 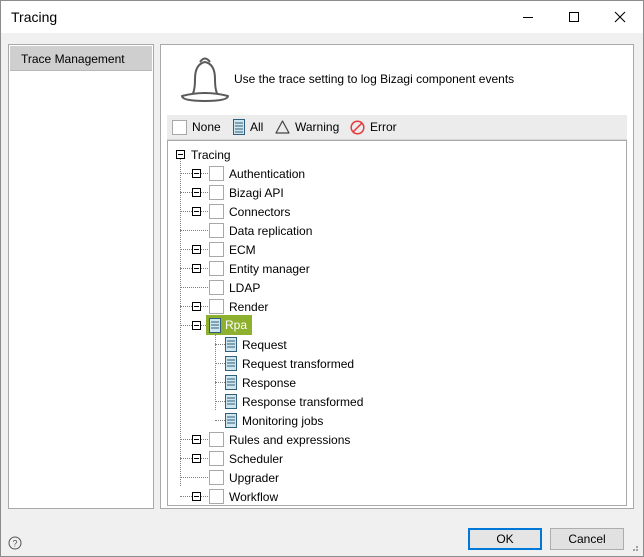 I want to click on empty-box-icon, so click(x=179, y=127).